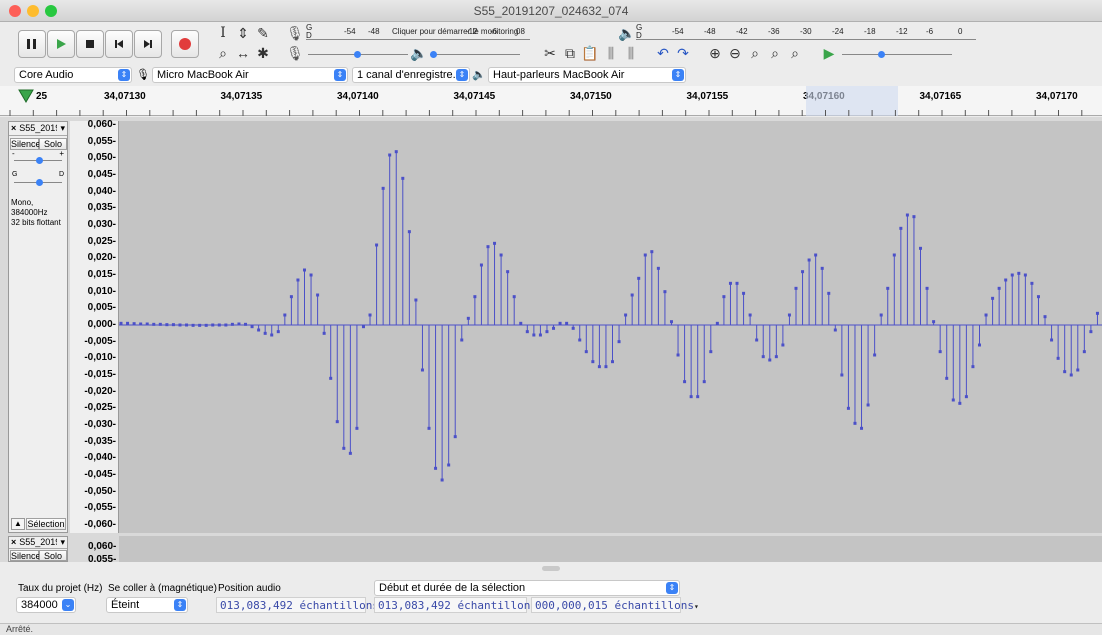 This screenshot has height=635, width=1102. What do you see at coordinates (551, 11) in the screenshot?
I see `window-title: S55_20191207_024632_074` at bounding box center [551, 11].